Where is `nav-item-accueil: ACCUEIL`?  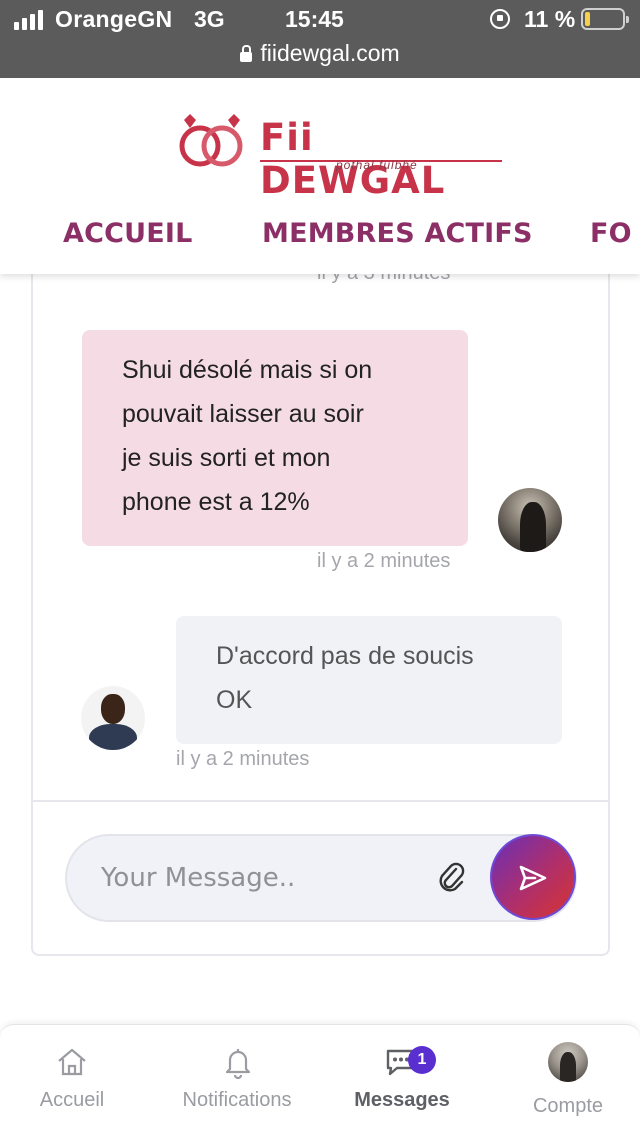
nav-item-accueil: ACCUEIL is located at coordinates (128, 233).